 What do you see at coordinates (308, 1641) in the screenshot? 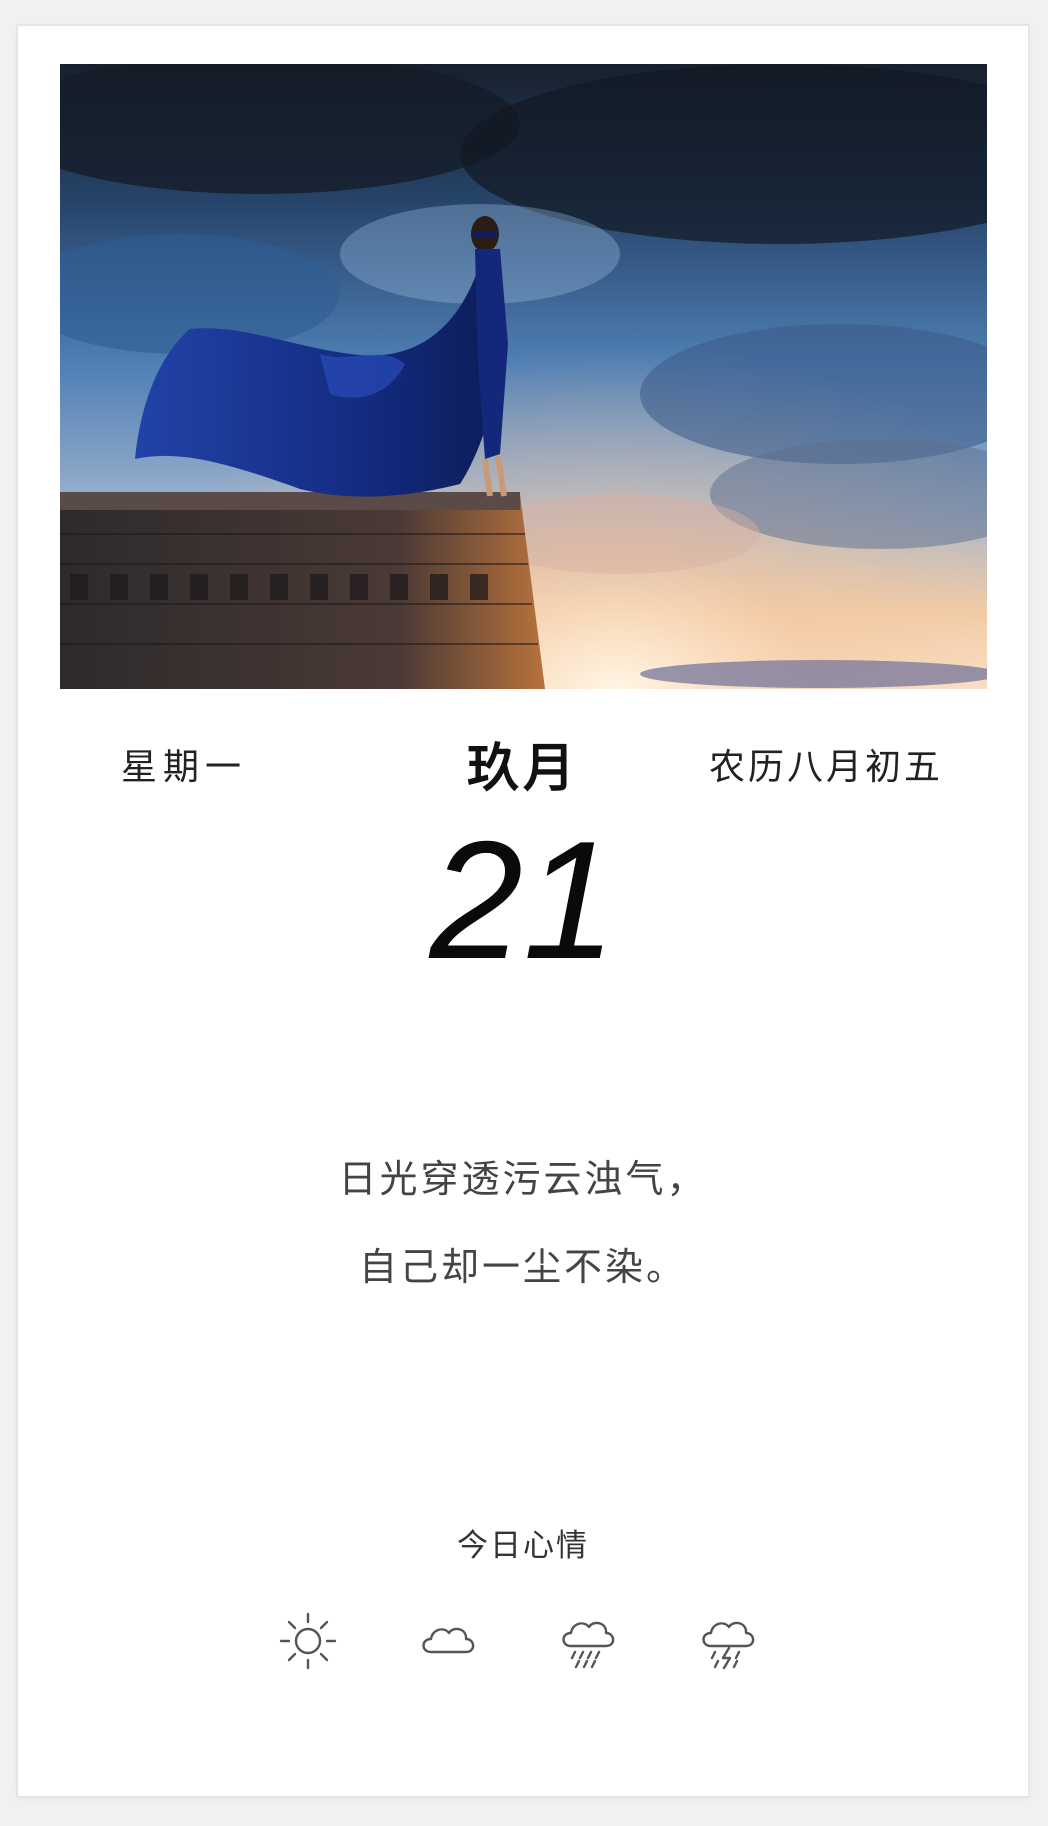
I see `sun-icon` at bounding box center [308, 1641].